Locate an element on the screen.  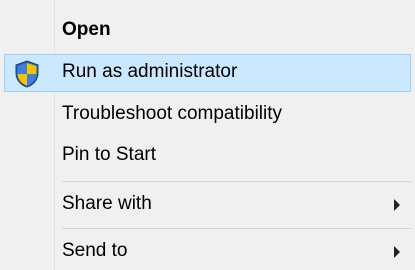
menu-item-label: Open is located at coordinates (86, 29).